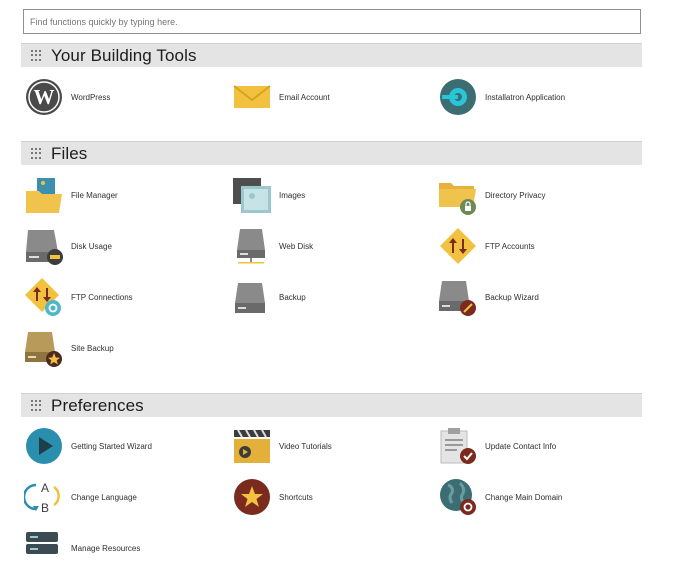 The image size is (700, 568). Describe the element at coordinates (68, 246) in the screenshot. I see `tool-disk-usage: Disk Usage` at that location.